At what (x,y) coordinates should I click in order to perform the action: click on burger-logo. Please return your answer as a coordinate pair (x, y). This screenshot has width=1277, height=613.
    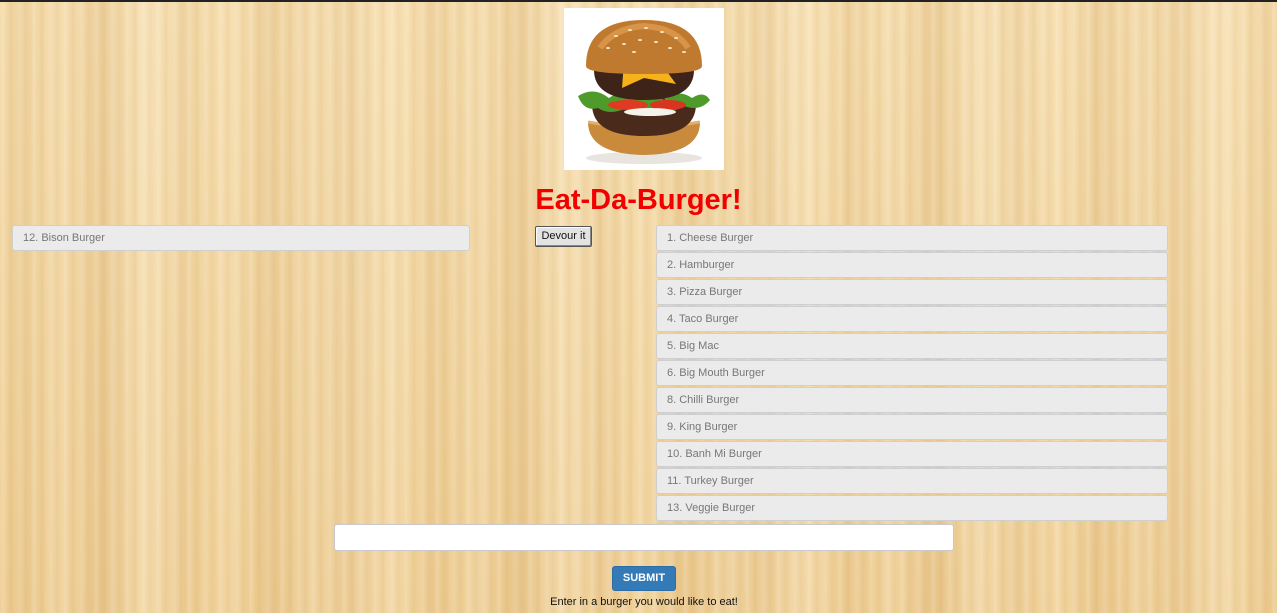
    Looking at the image, I should click on (644, 89).